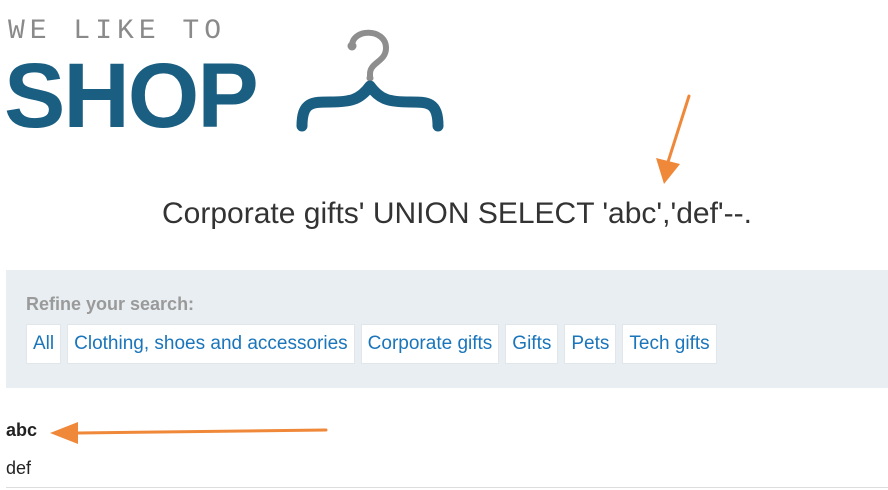 The height and width of the screenshot is (490, 888). I want to click on filter-link-tech-gifts: Tech gifts, so click(669, 344).